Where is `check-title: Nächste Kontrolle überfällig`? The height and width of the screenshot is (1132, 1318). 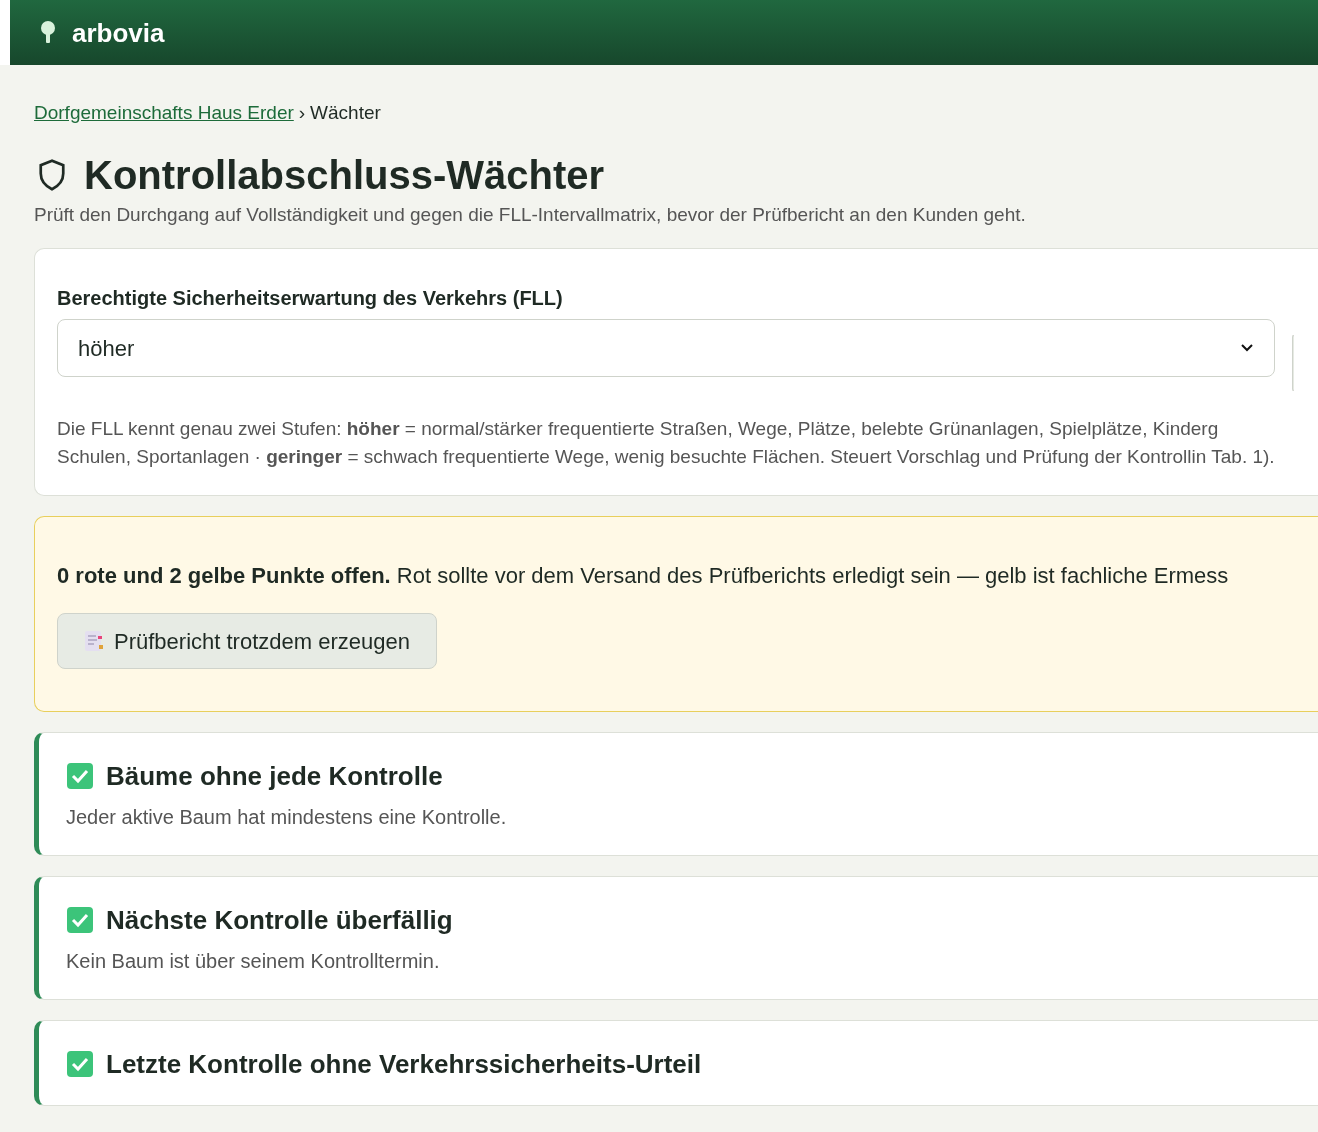 check-title: Nächste Kontrolle überfällig is located at coordinates (279, 920).